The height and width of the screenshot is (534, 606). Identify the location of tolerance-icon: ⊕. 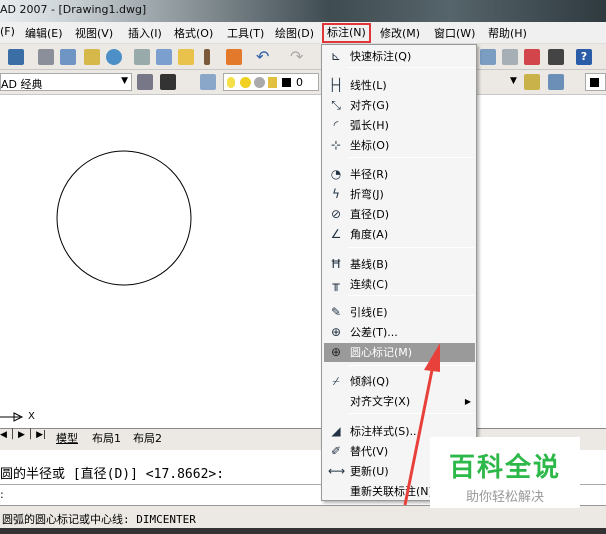
(336, 332).